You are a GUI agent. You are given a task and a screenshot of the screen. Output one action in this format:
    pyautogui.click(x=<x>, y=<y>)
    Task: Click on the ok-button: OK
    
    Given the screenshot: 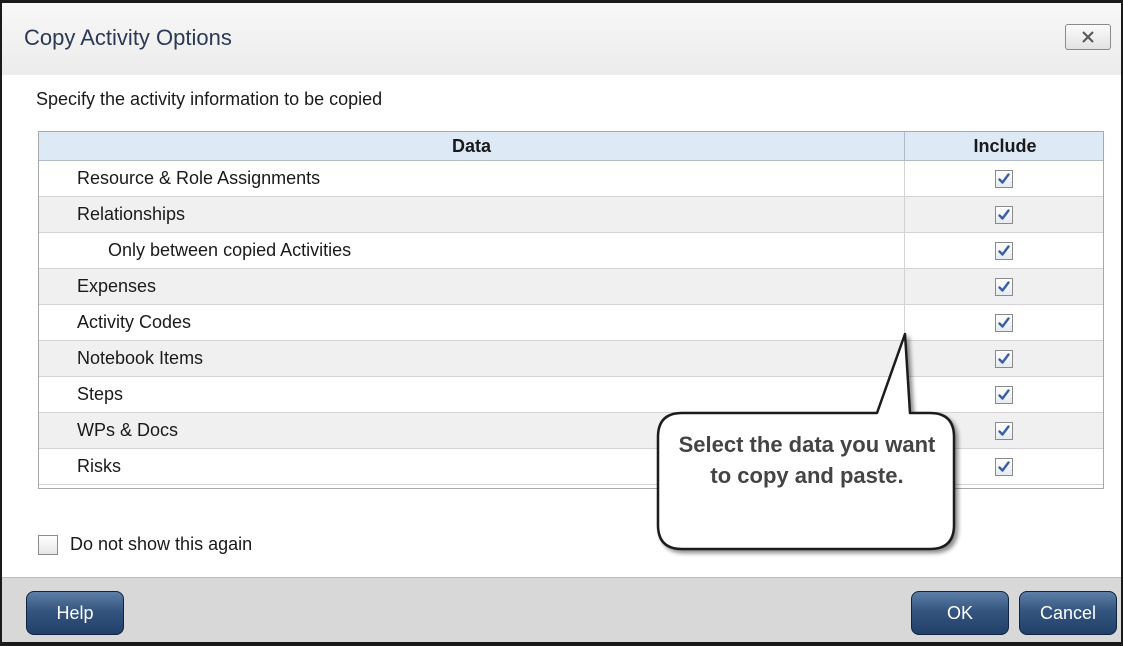 What is the action you would take?
    pyautogui.click(x=960, y=613)
    